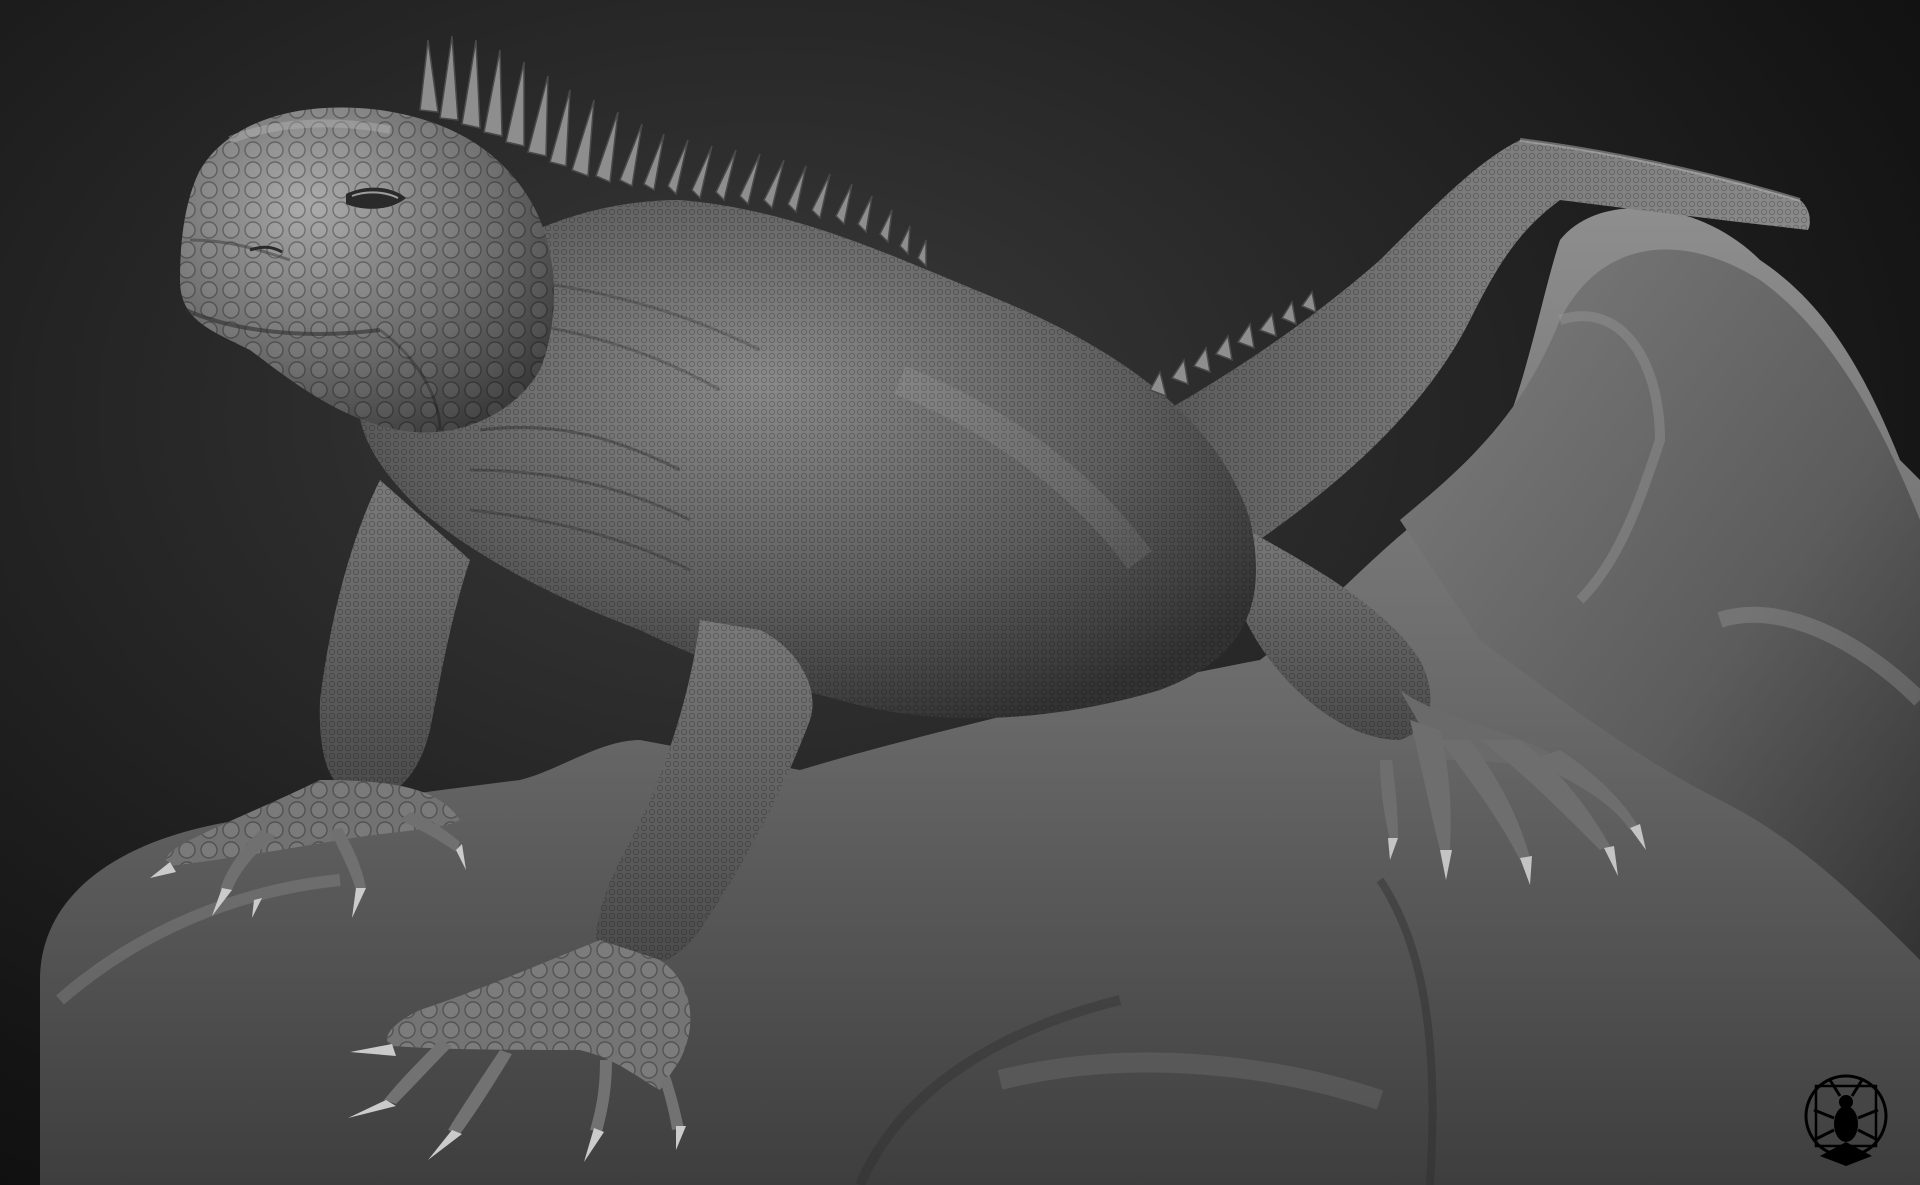 Image resolution: width=1920 pixels, height=1185 pixels. I want to click on beetle-emblem-icon, so click(1846, 1120).